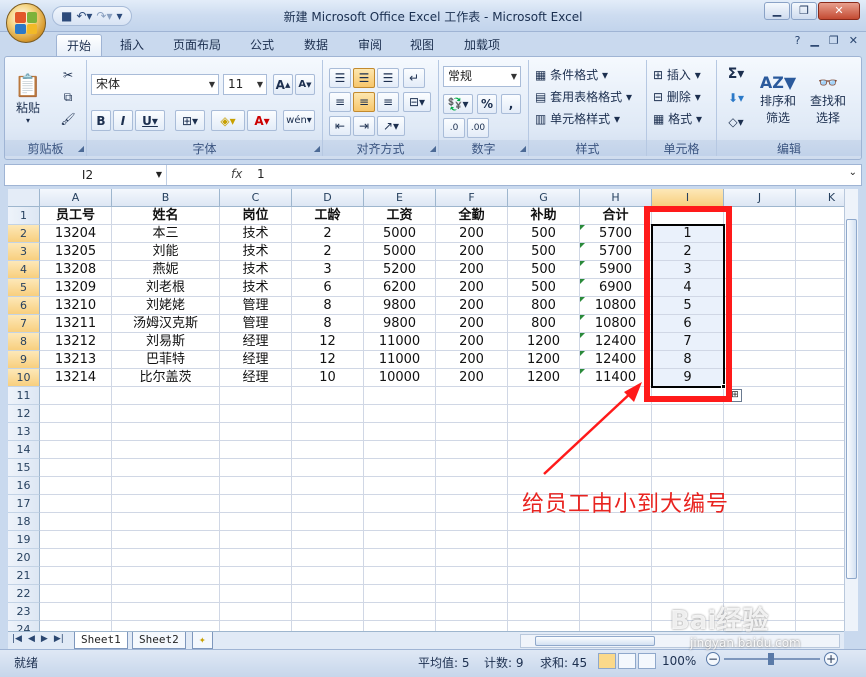  I want to click on row-header: 9, so click(24, 360).